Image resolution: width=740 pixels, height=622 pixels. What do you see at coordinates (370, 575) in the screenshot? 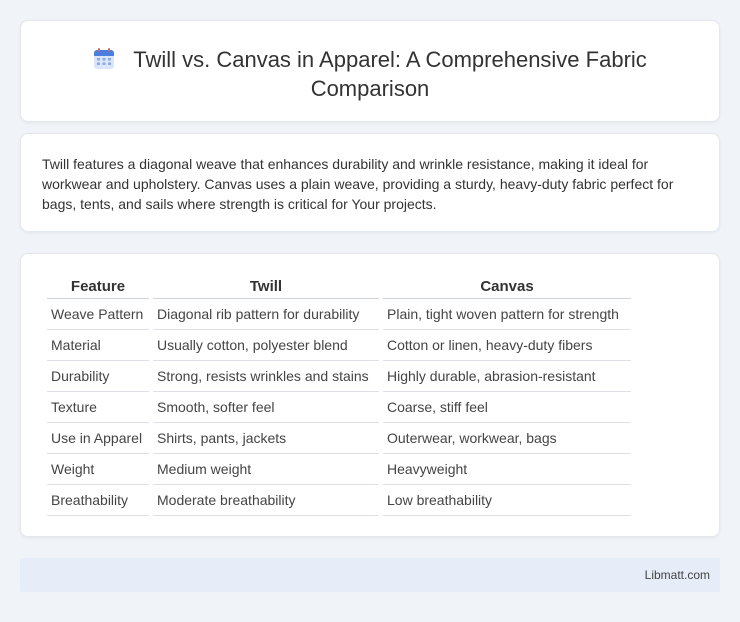
I see `footer-bar: Libmatt.com` at bounding box center [370, 575].